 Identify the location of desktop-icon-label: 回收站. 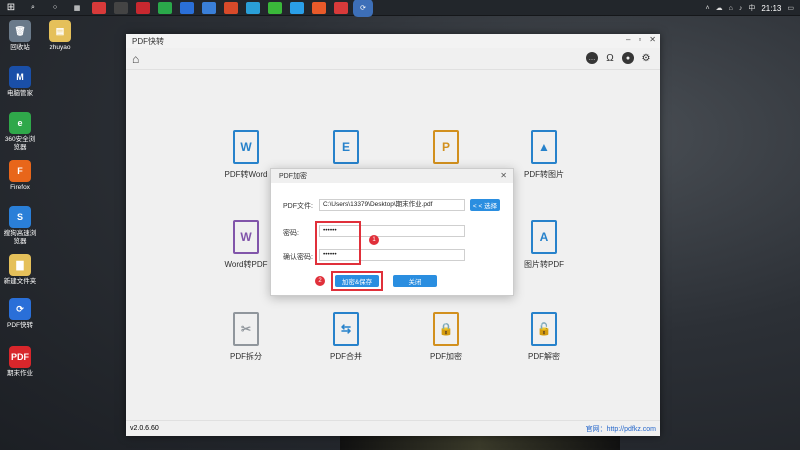
(20, 47).